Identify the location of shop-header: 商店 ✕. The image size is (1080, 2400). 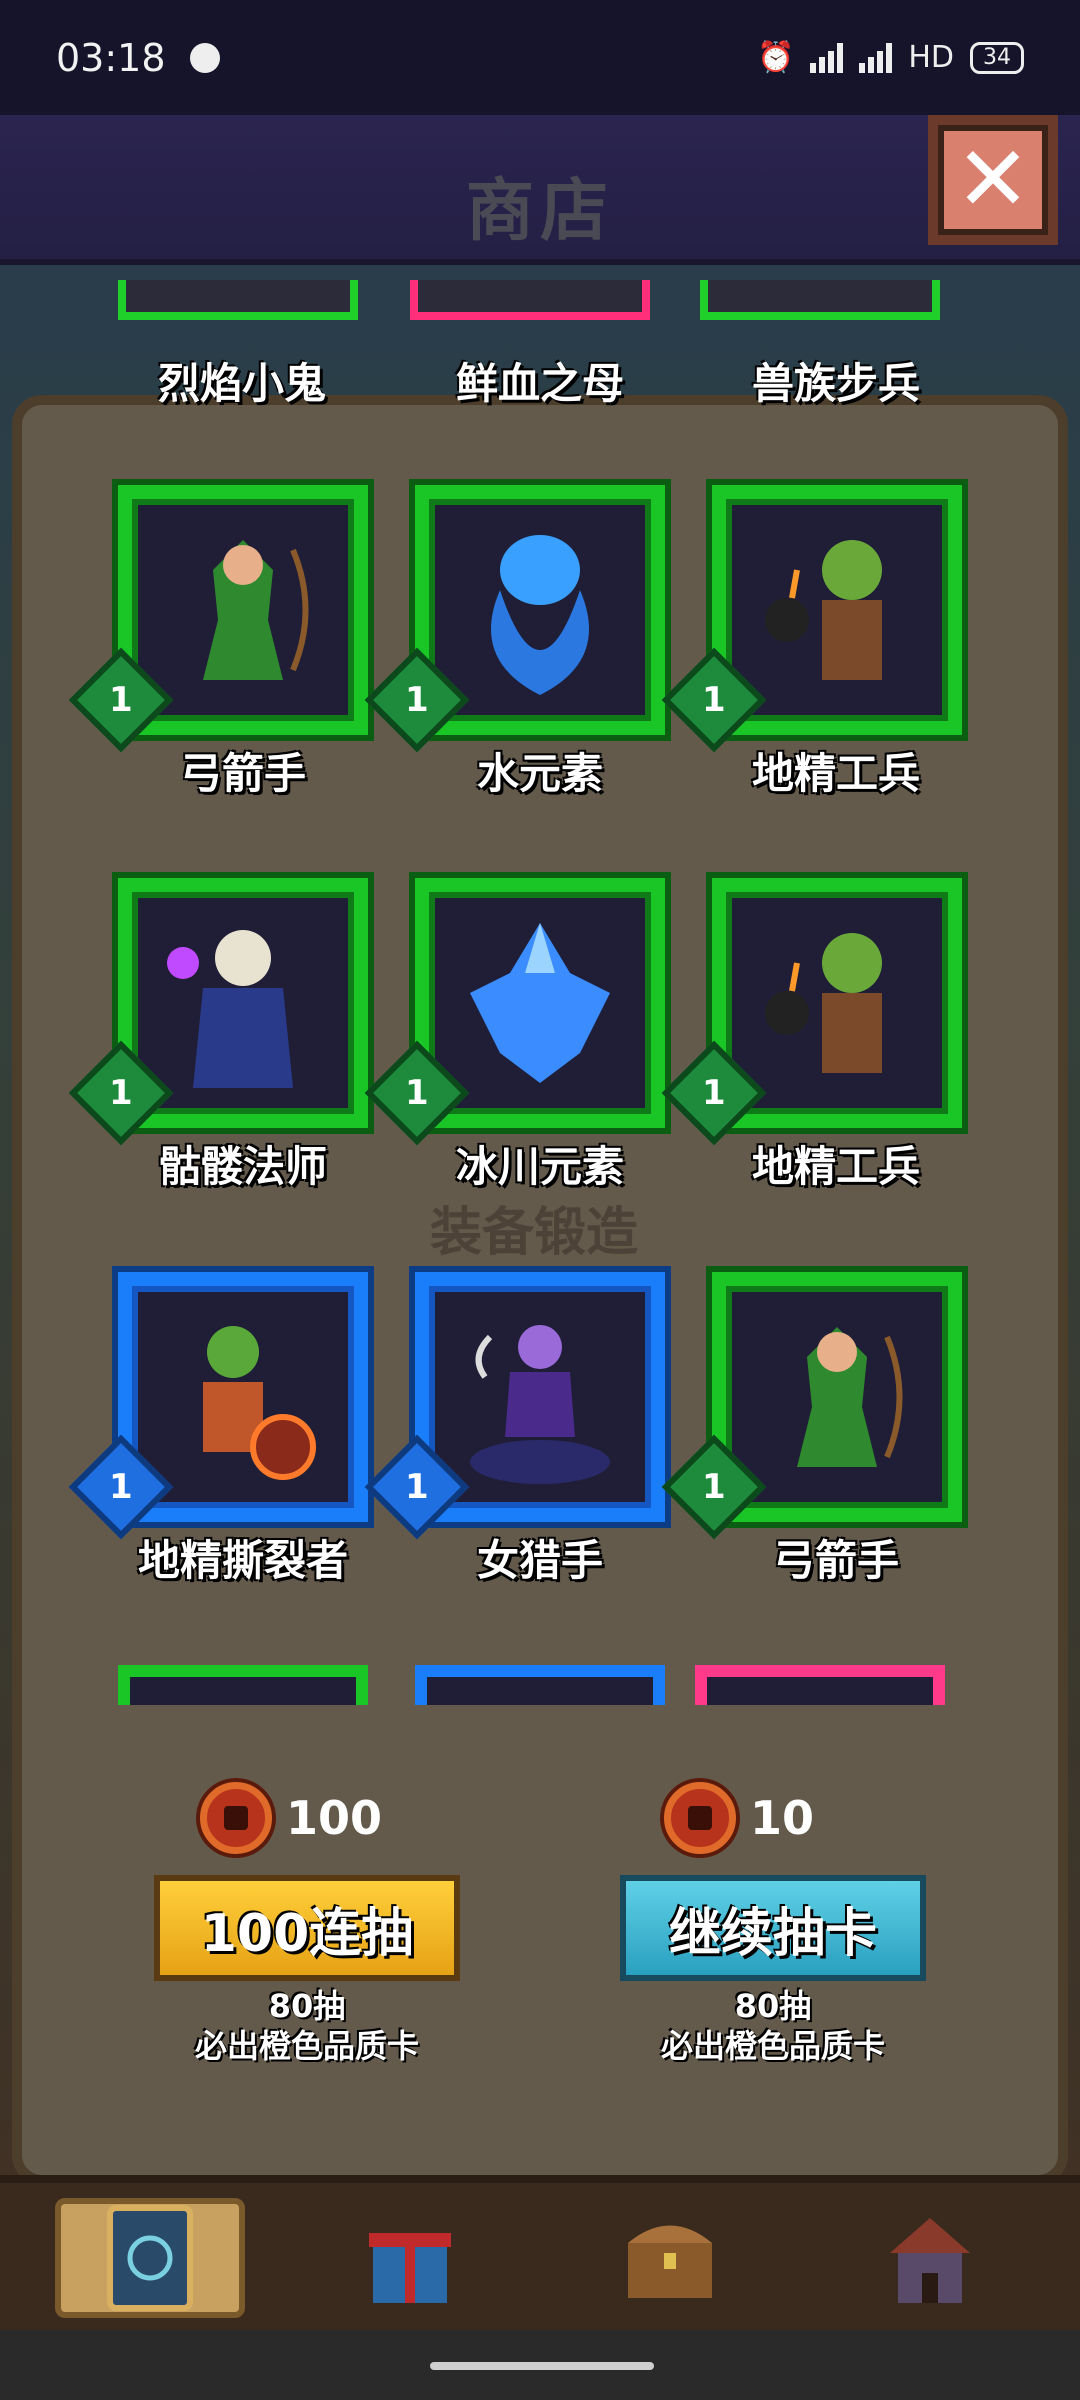
(540, 190).